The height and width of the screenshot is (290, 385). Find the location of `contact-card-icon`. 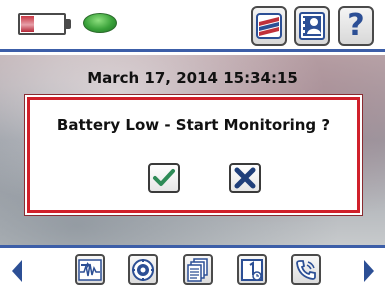

contact-card-icon is located at coordinates (312, 26).